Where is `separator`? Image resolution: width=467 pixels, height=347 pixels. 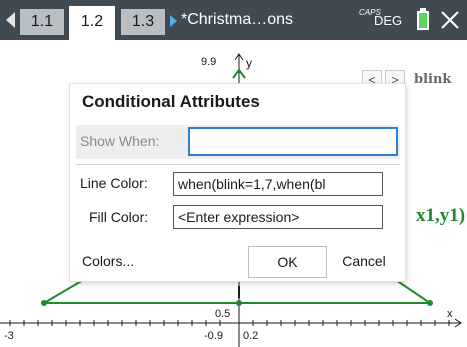 separator is located at coordinates (238, 164).